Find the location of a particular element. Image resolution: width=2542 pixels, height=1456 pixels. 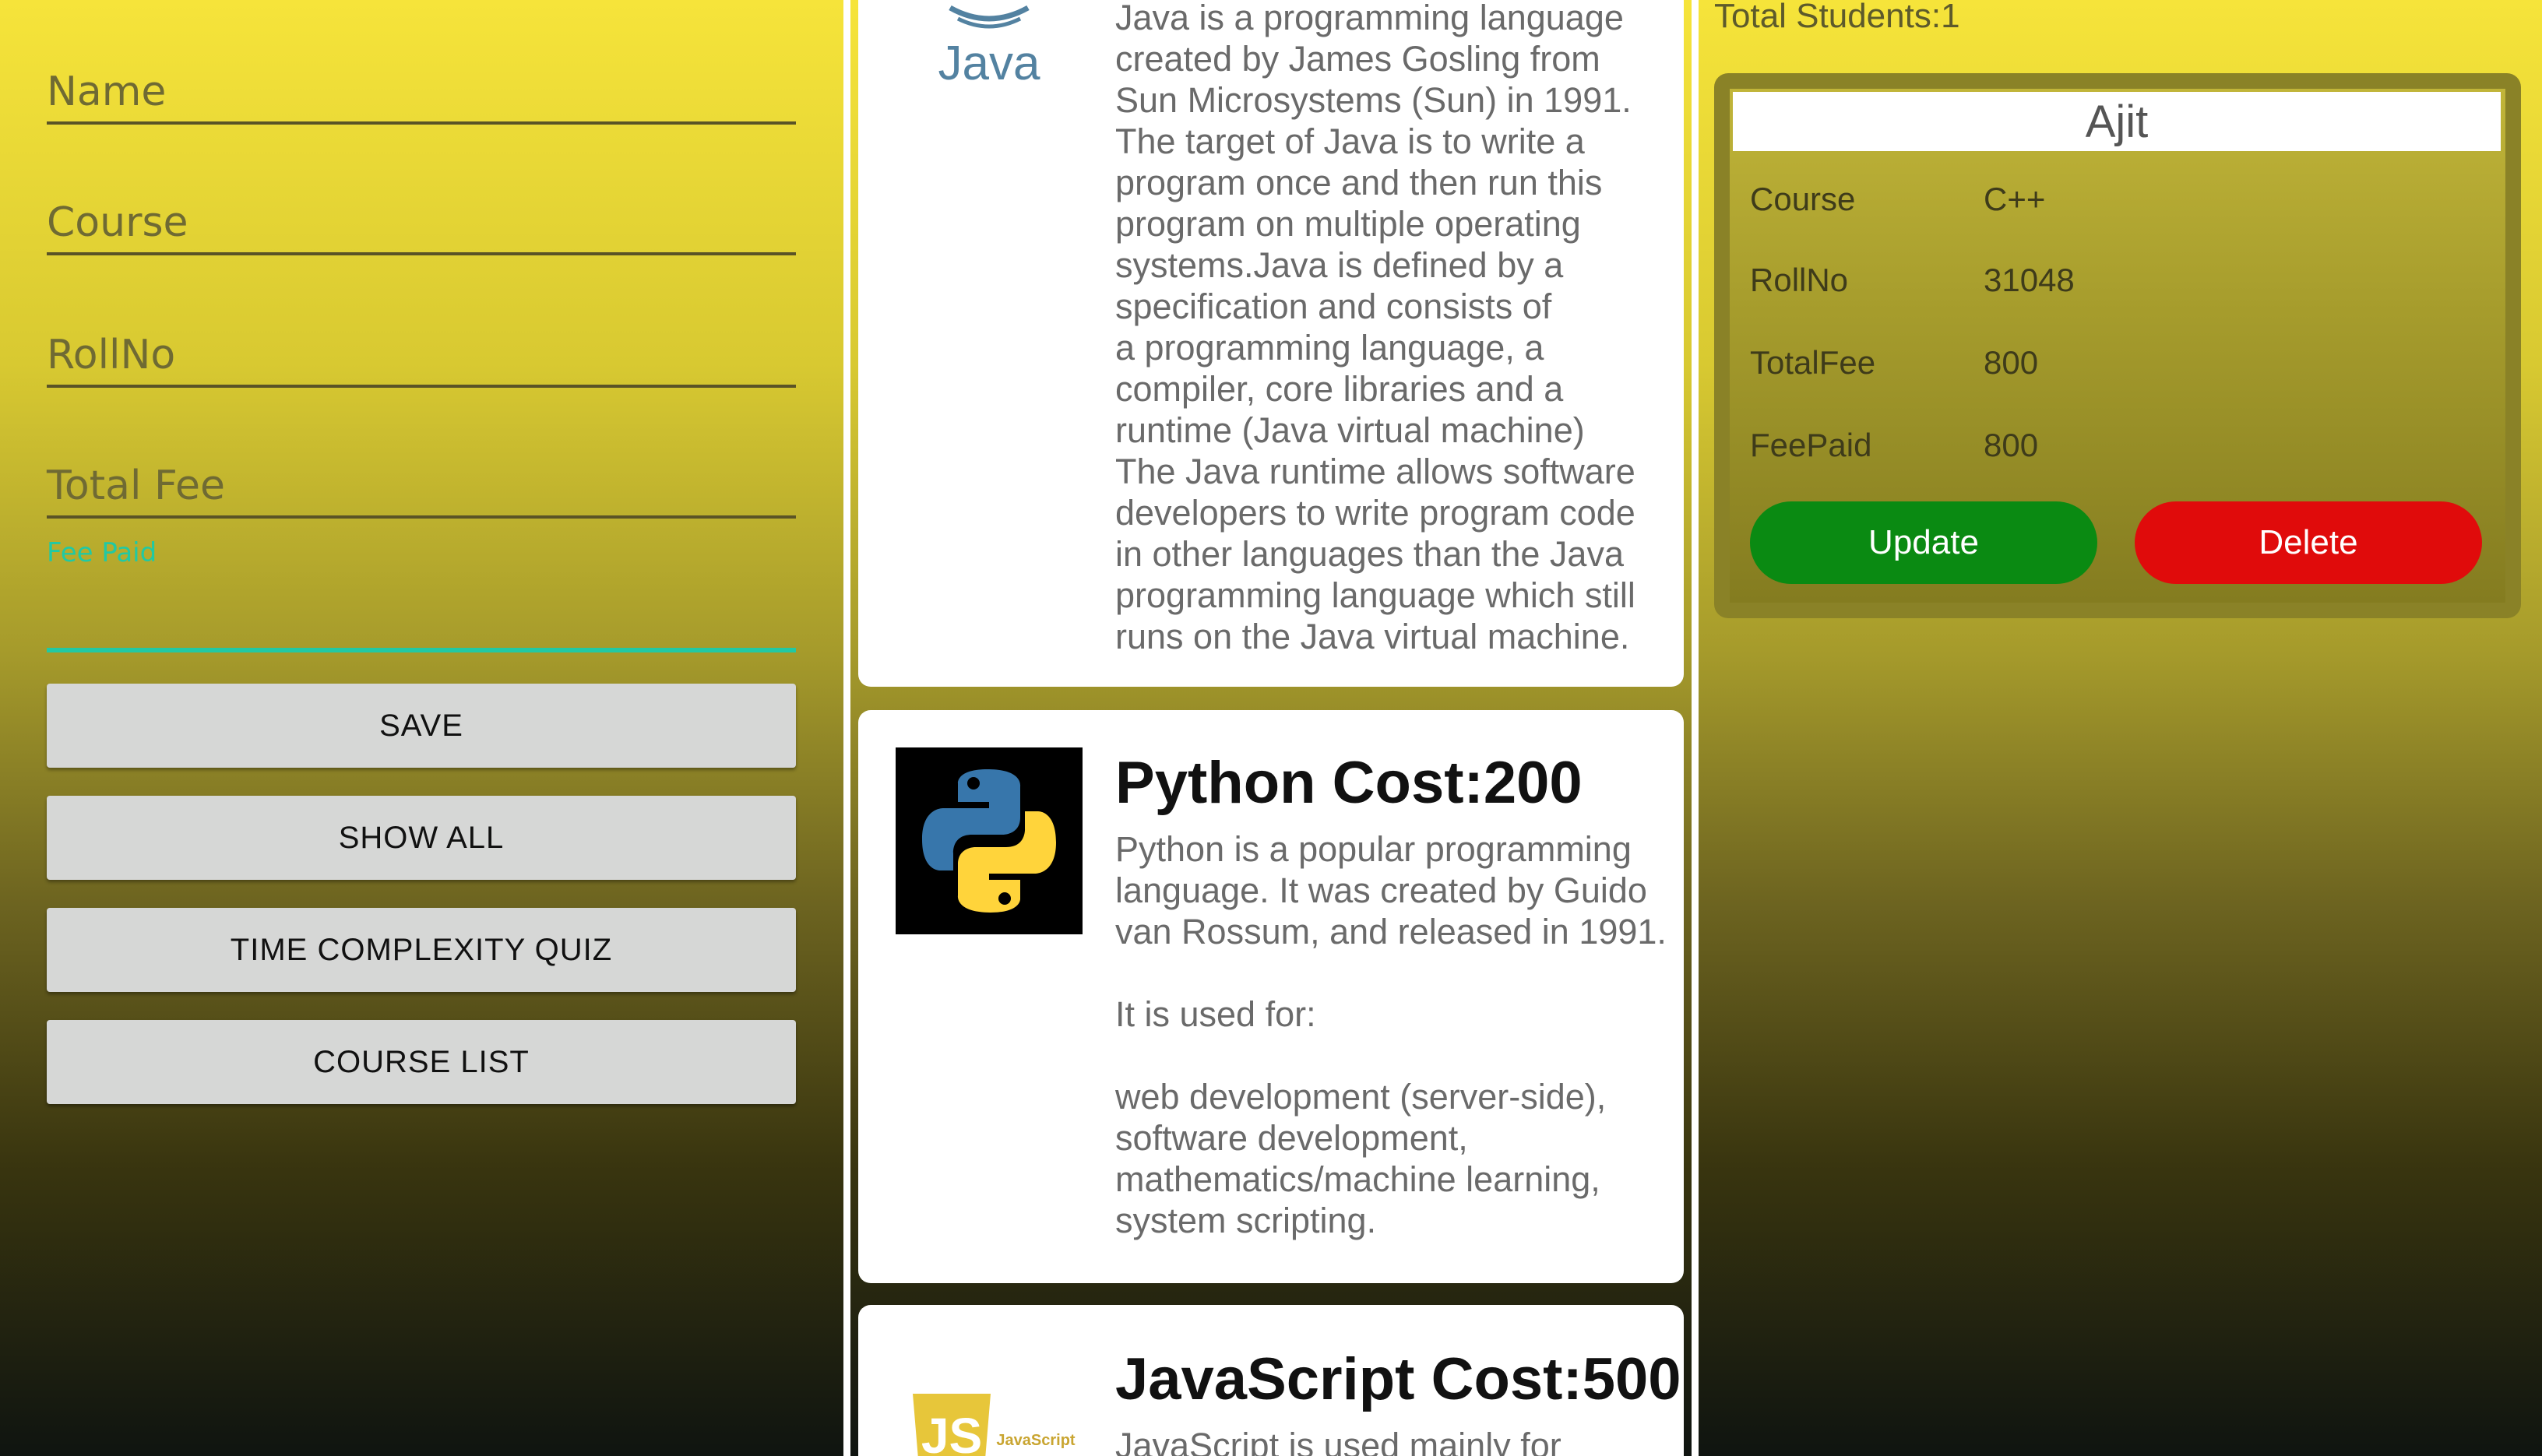

rollno-field: RollNo is located at coordinates (421, 342).